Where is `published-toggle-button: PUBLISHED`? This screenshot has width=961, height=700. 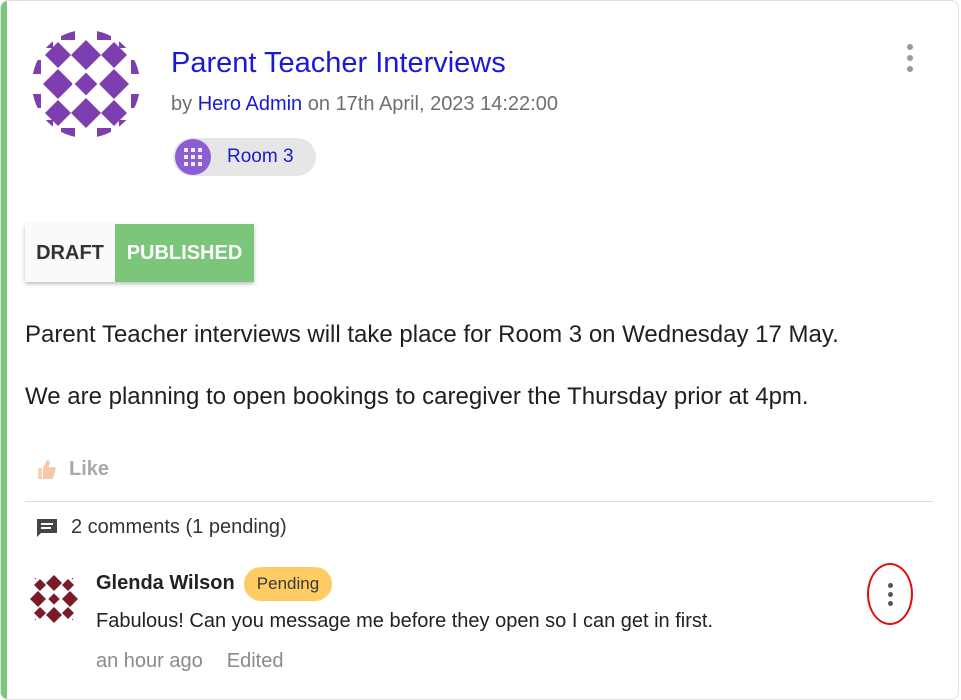
published-toggle-button: PUBLISHED is located at coordinates (184, 253).